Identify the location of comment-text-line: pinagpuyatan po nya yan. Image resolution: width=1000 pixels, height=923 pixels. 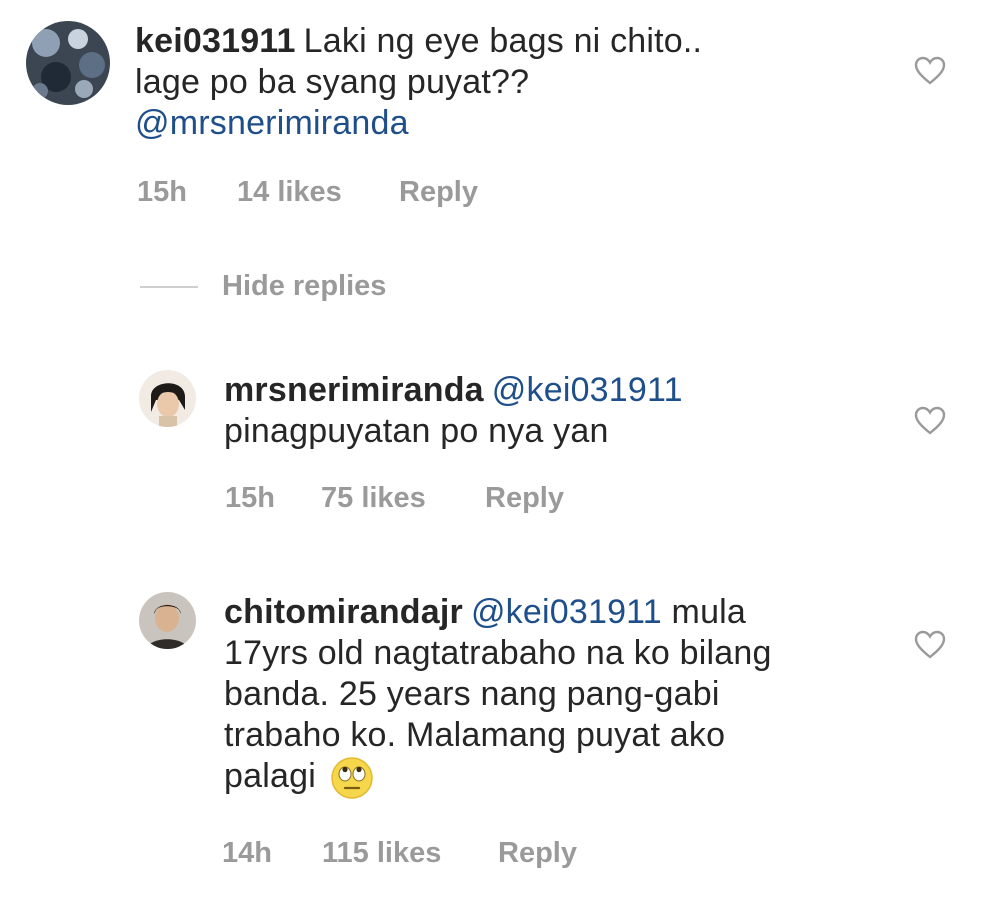
(416, 431).